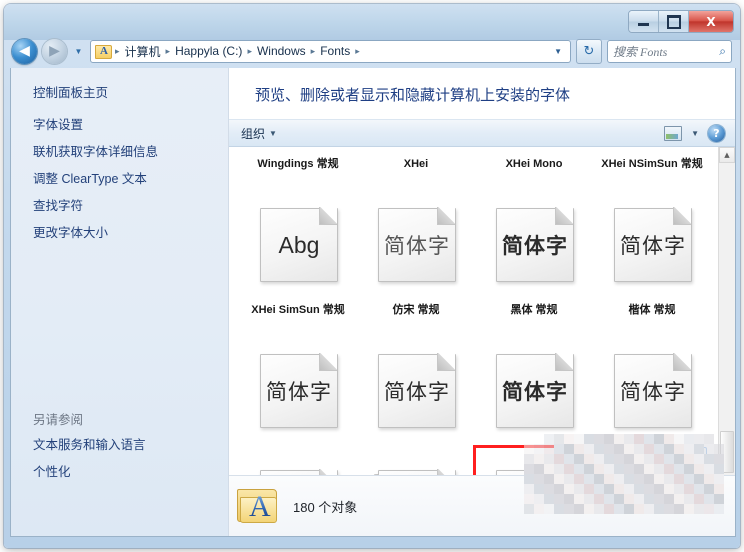 This screenshot has height=552, width=744. I want to click on font-tile: 楷体 常规 简体字, so click(652, 374).